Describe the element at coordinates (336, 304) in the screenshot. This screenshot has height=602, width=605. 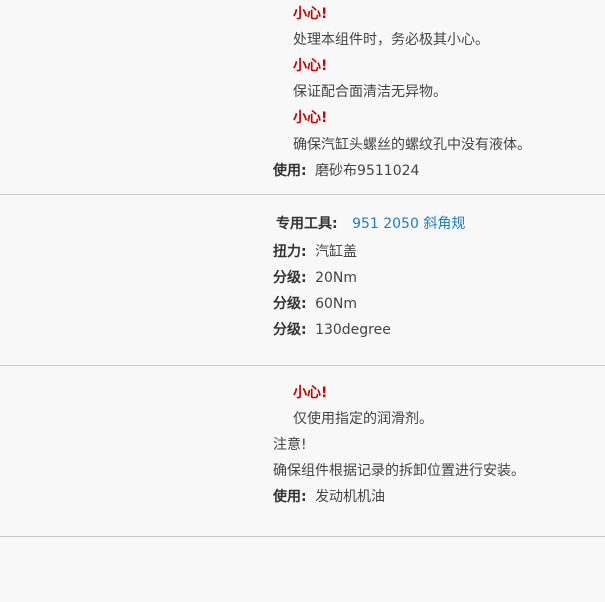
I see `grade-value: 60Nm` at that location.